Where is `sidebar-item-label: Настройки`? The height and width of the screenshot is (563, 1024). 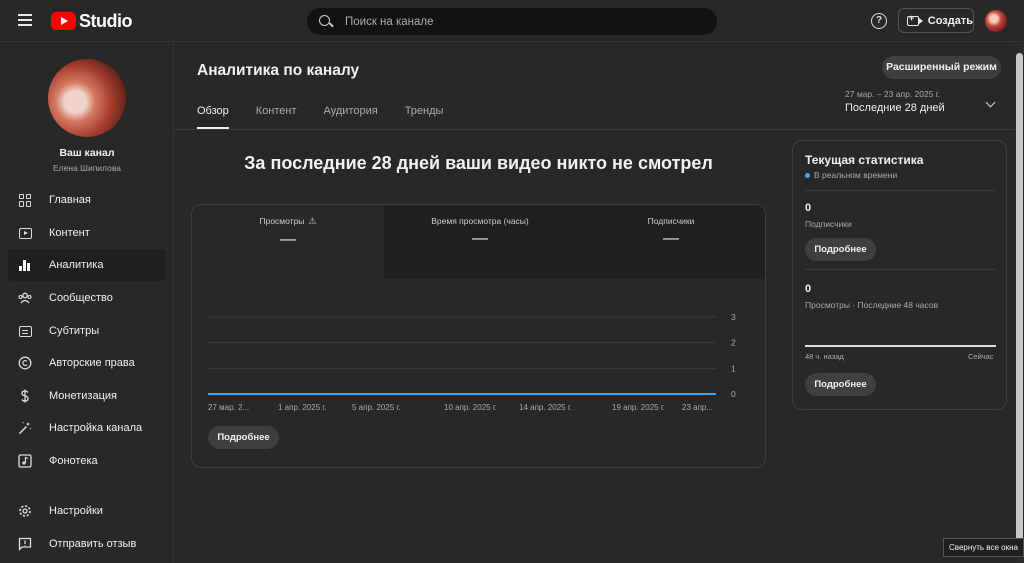 sidebar-item-label: Настройки is located at coordinates (76, 511).